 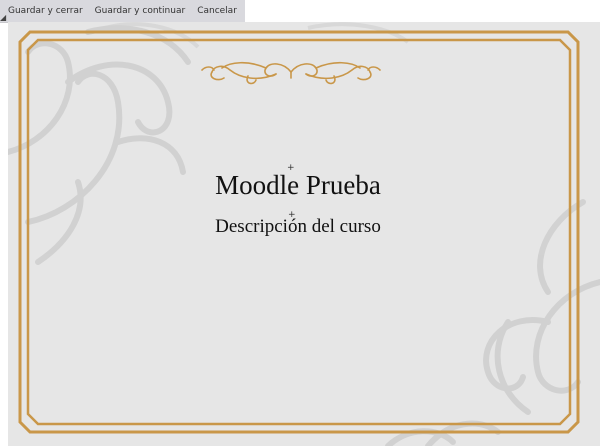 I want to click on title-anchor-icon: +, so click(x=291, y=168).